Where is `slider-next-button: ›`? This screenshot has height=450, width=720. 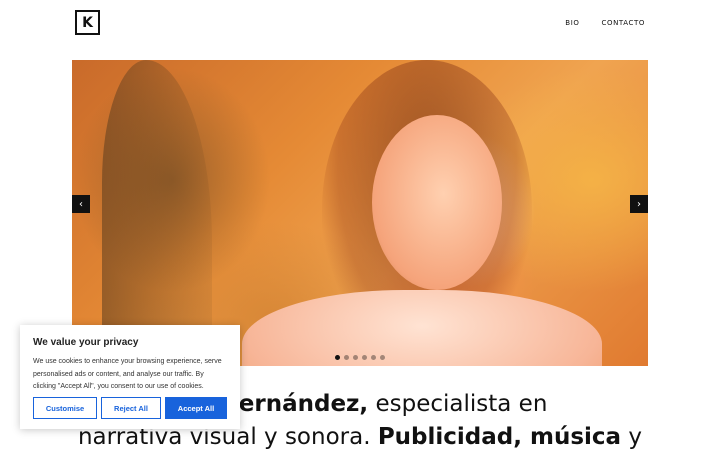 slider-next-button: › is located at coordinates (639, 204).